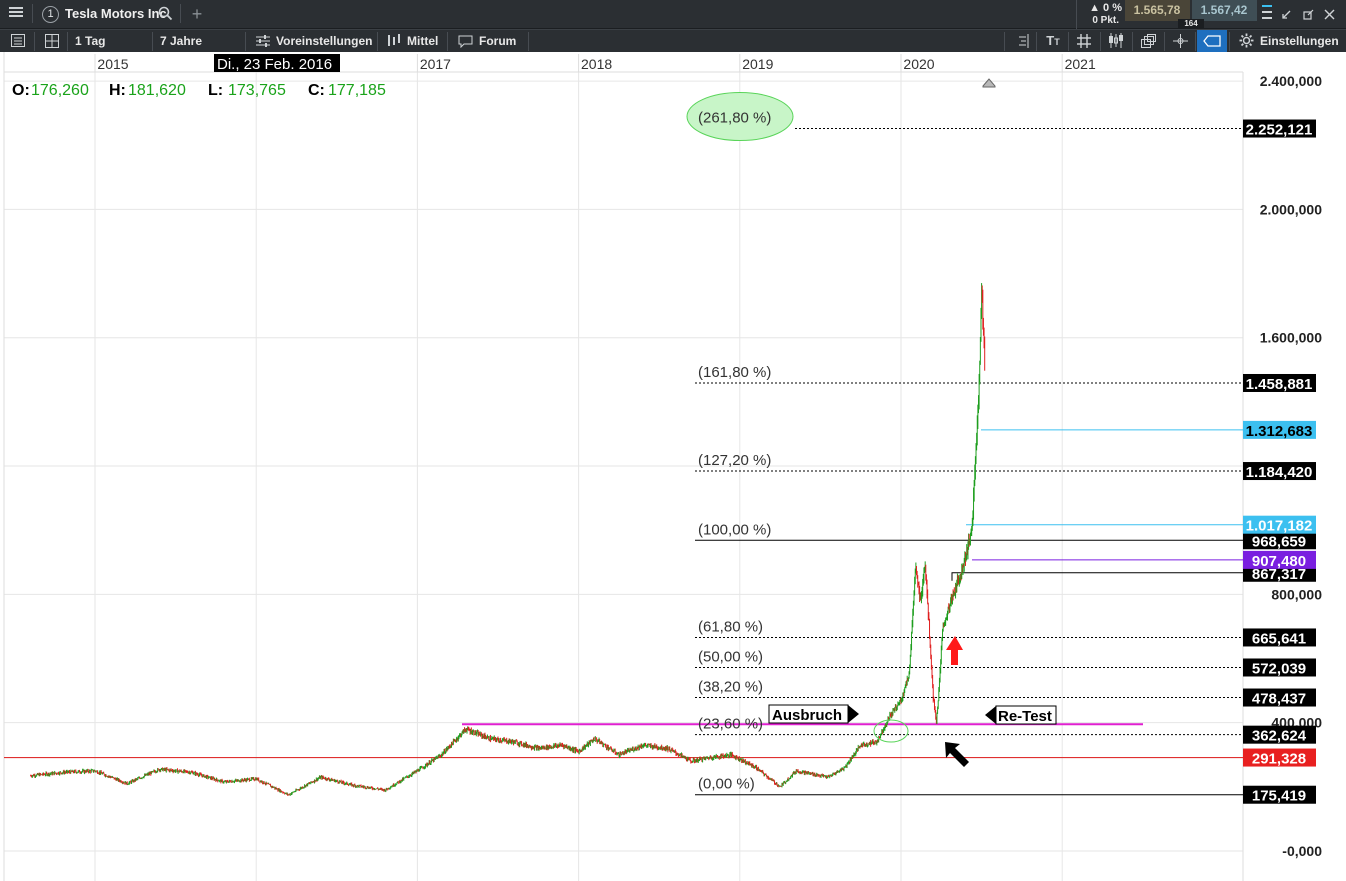 The image size is (1346, 881). I want to click on price-tag-icon, so click(1212, 41).